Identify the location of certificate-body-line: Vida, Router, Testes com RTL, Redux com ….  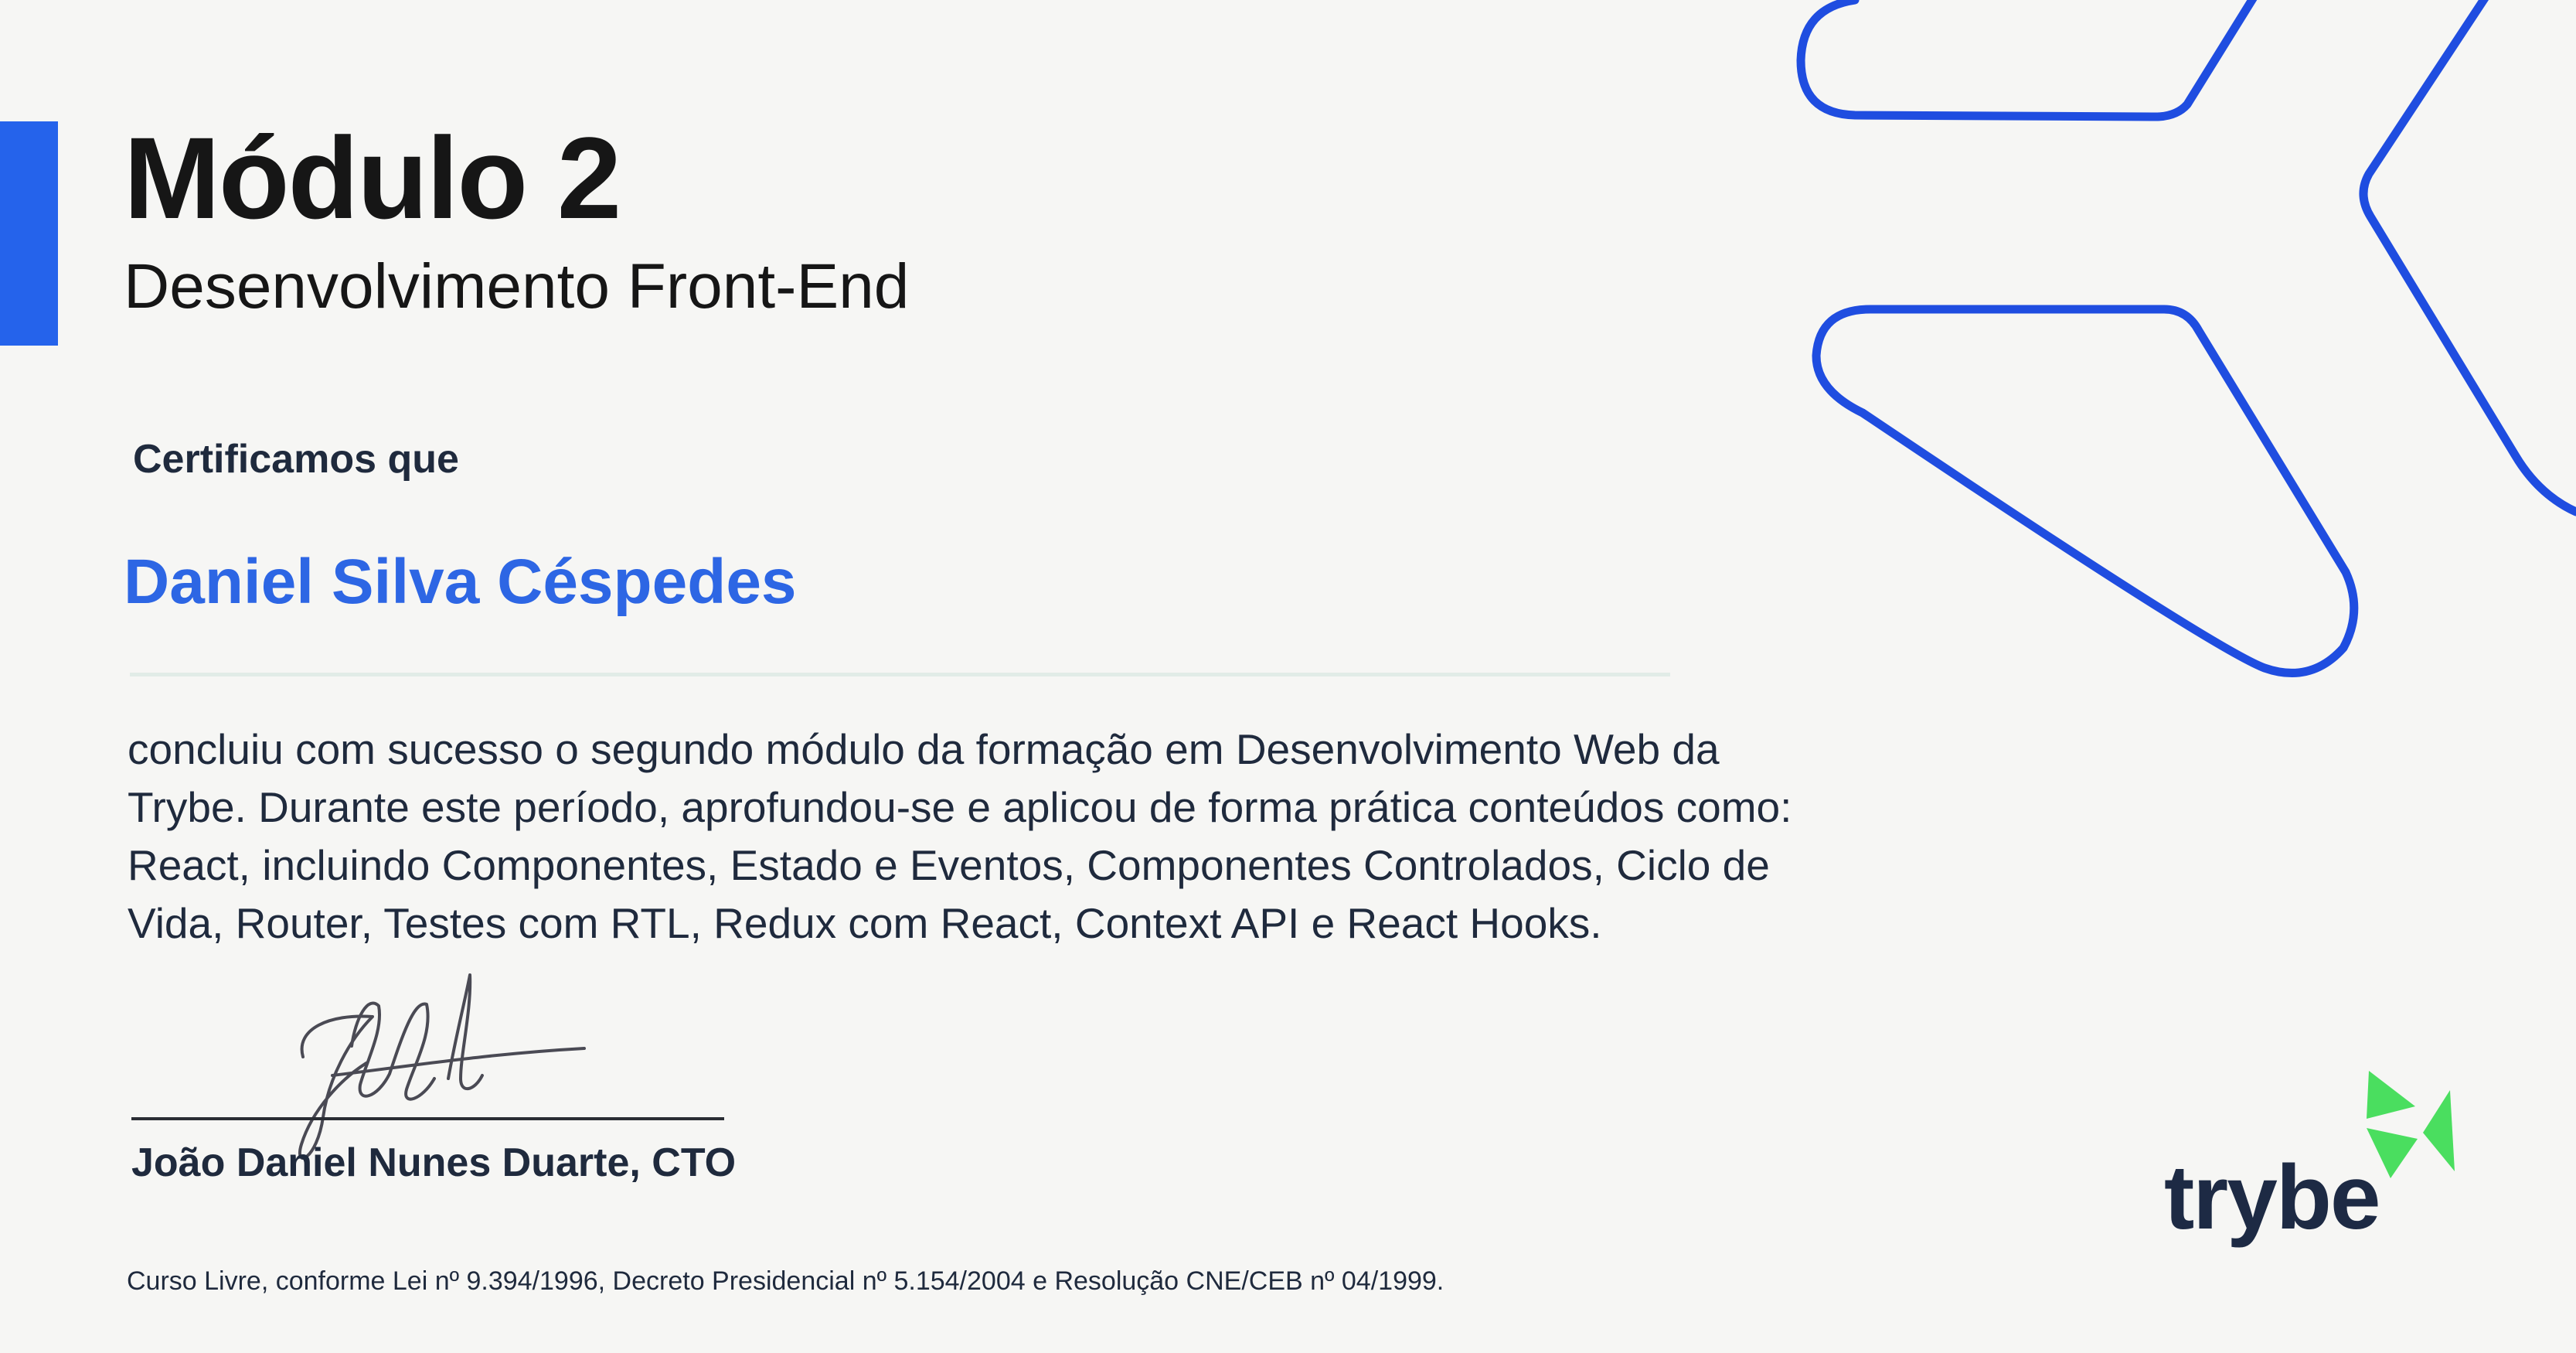
(865, 923).